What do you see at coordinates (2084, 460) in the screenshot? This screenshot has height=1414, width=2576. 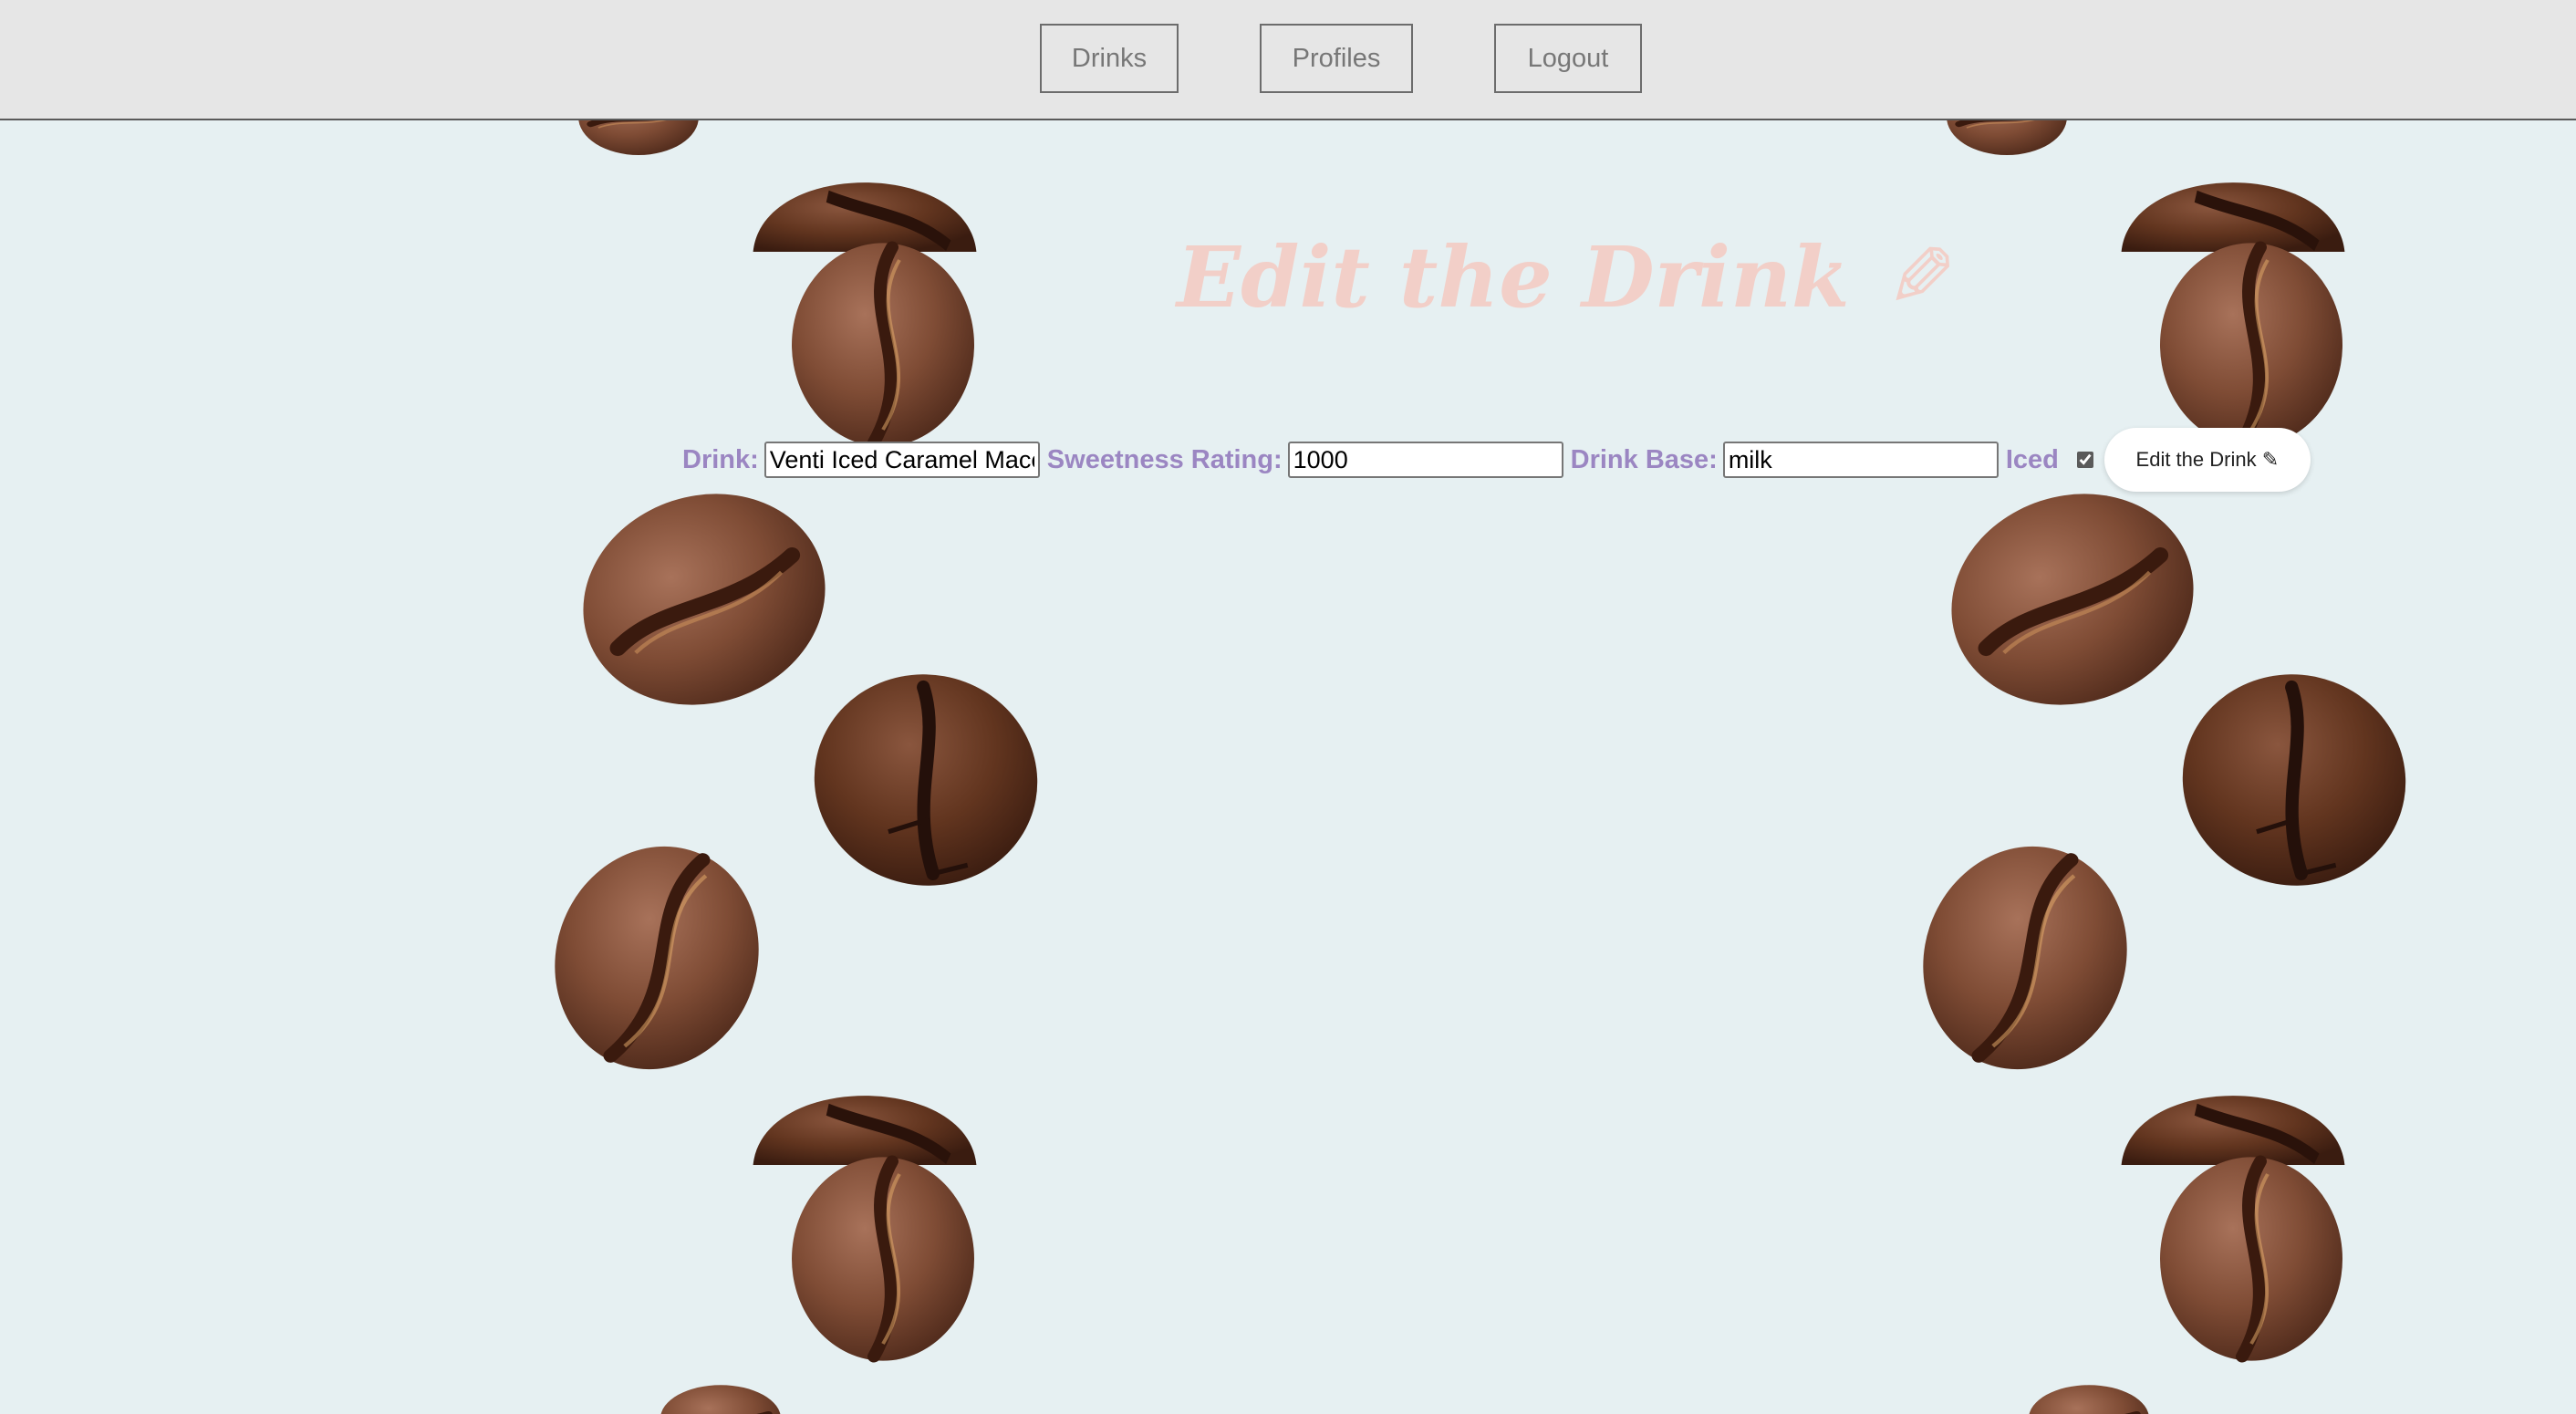 I see `iced-checkbox` at bounding box center [2084, 460].